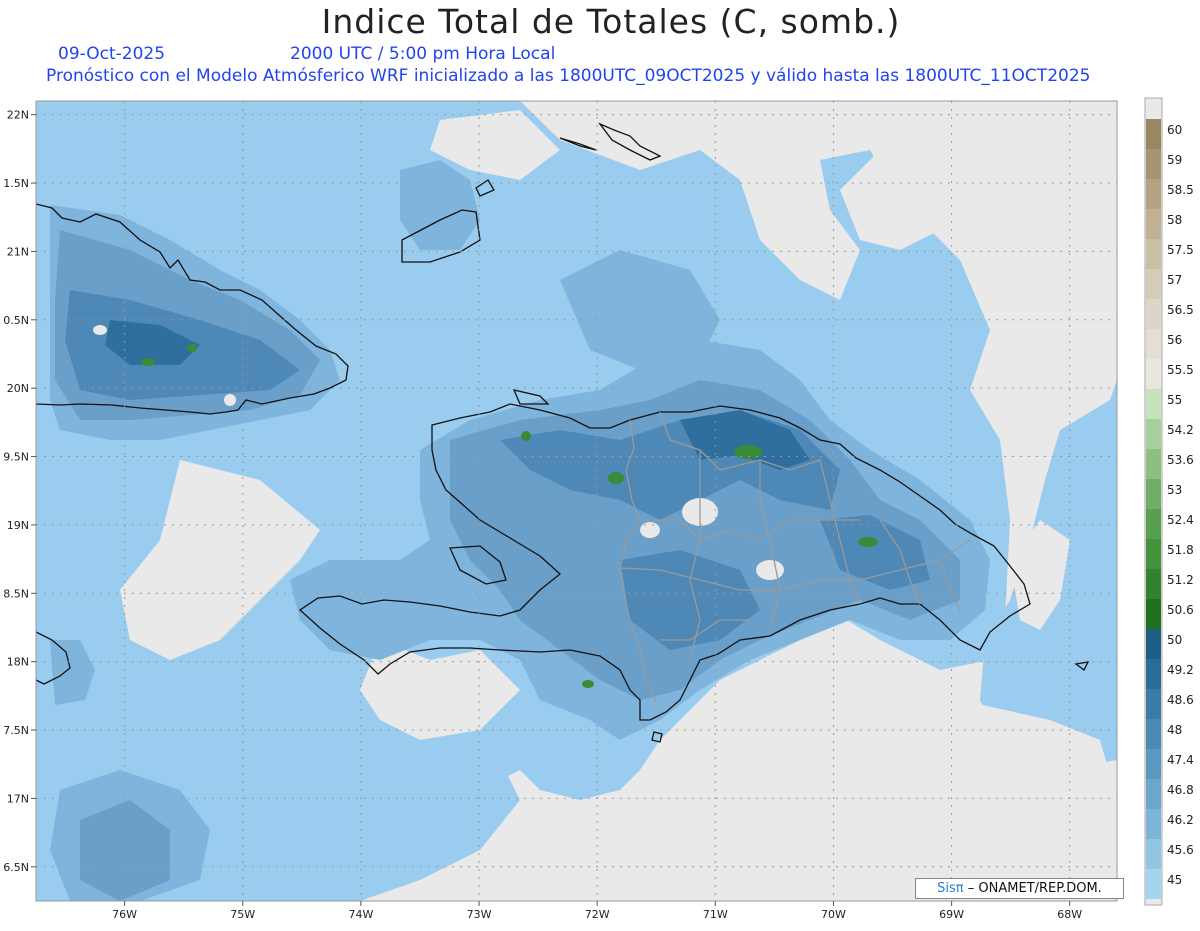  I want to click on colorbar-label: 45, so click(1174, 880).